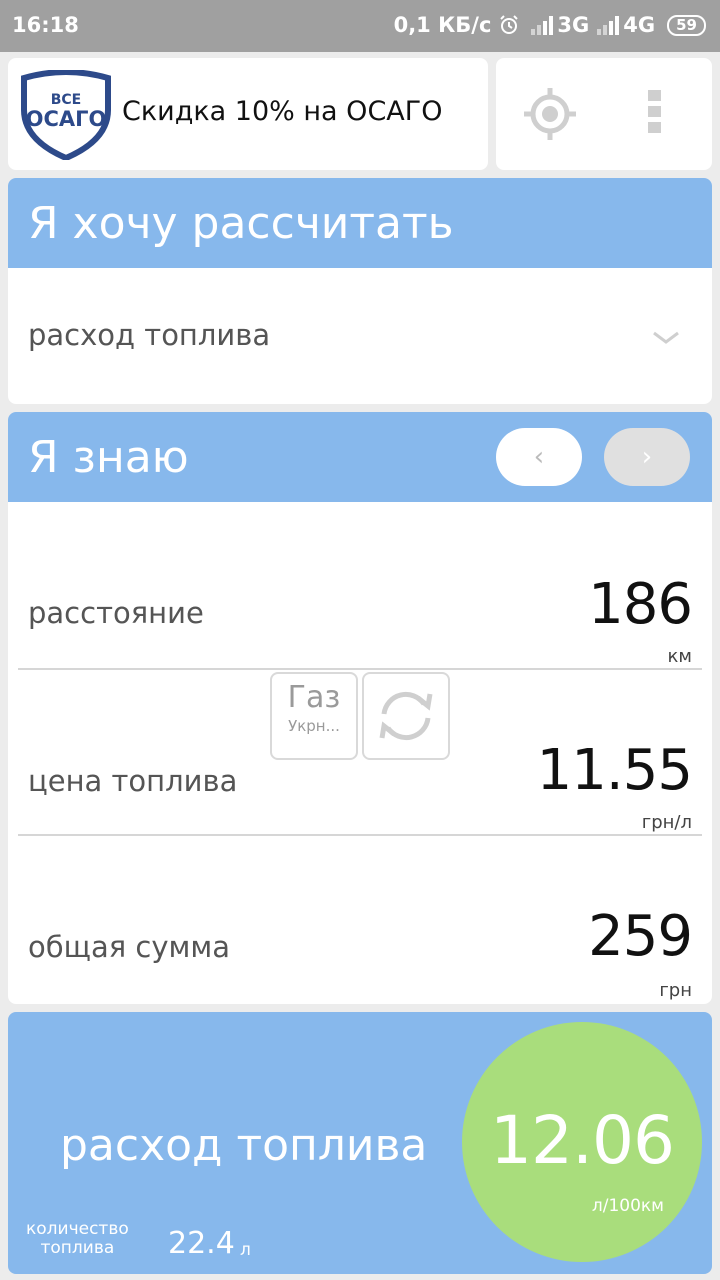  What do you see at coordinates (314, 697) in the screenshot?
I see `fuel-type-title: Газ` at bounding box center [314, 697].